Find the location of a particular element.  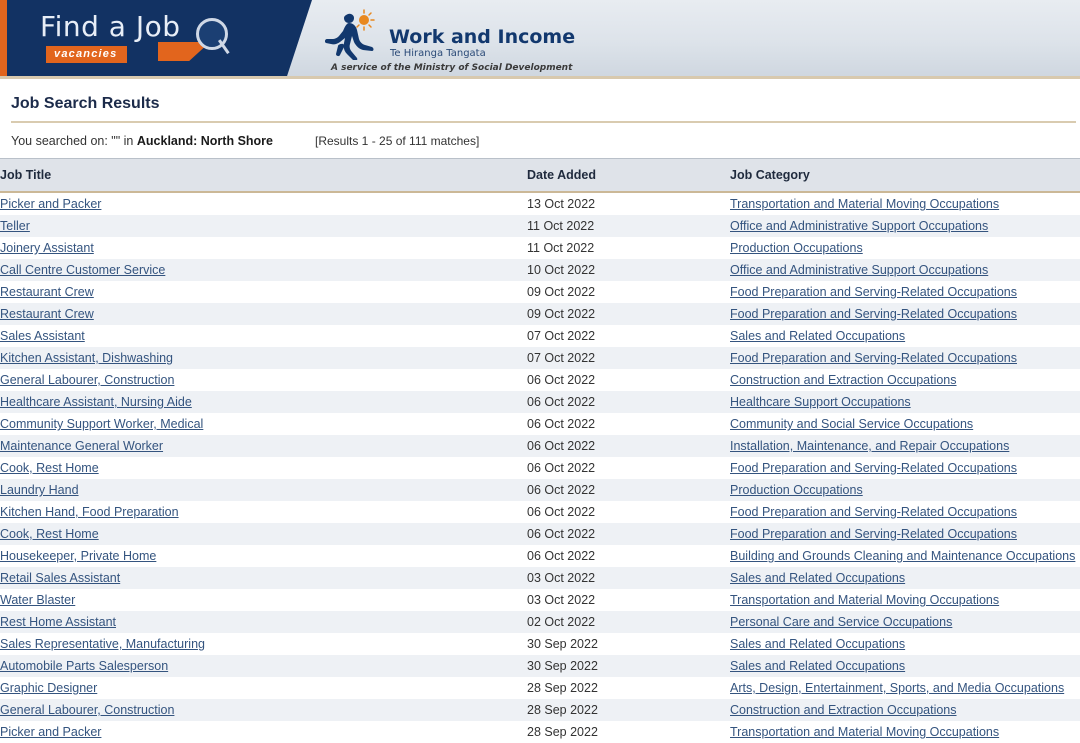

job-title-link: Kitchen Hand, Food Preparation is located at coordinates (89, 512).